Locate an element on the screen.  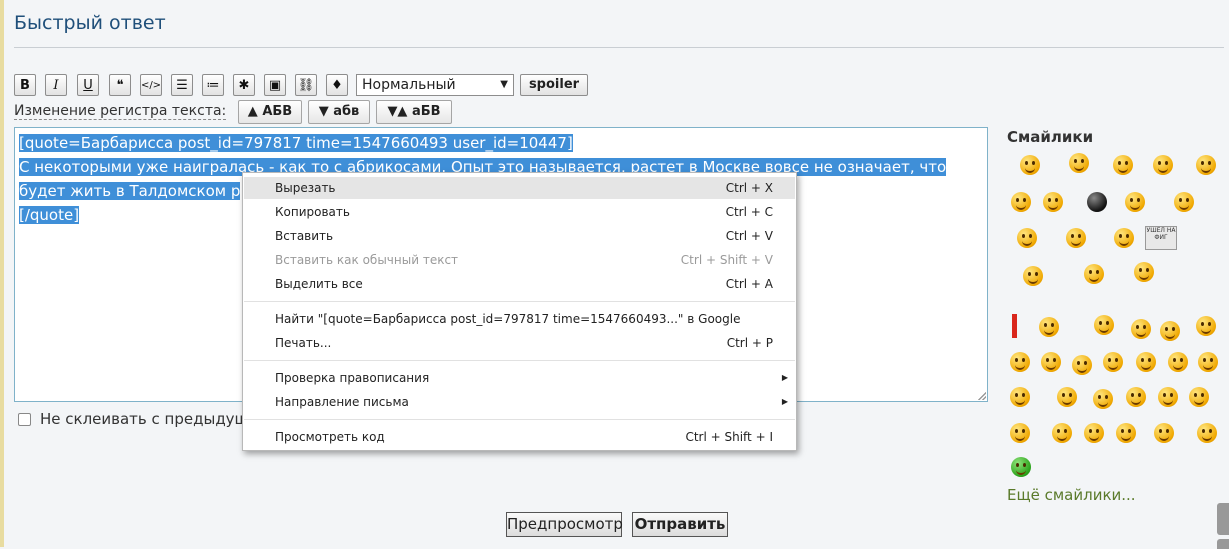
asterisk-icon: ✱ is located at coordinates (244, 85).